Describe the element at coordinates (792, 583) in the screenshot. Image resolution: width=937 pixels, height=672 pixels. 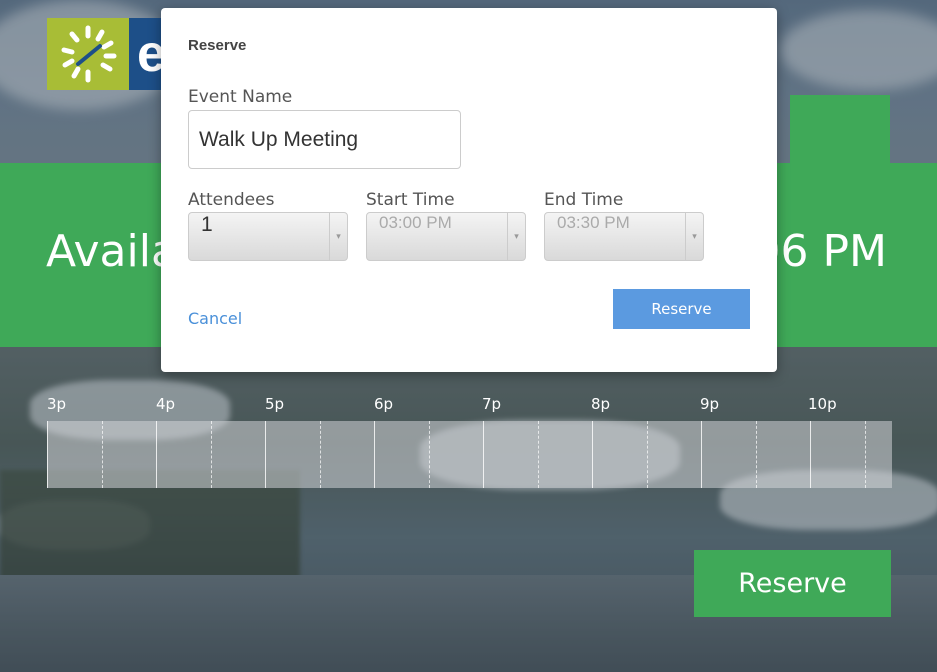
I see `reserve-main-button: Reserve` at that location.